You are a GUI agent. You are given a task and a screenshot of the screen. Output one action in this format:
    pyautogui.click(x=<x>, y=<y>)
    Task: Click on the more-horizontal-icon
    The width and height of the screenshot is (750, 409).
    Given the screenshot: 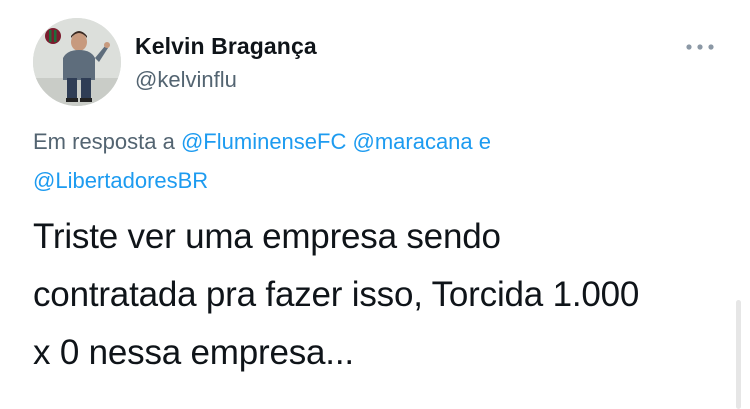 What is the action you would take?
    pyautogui.click(x=700, y=47)
    